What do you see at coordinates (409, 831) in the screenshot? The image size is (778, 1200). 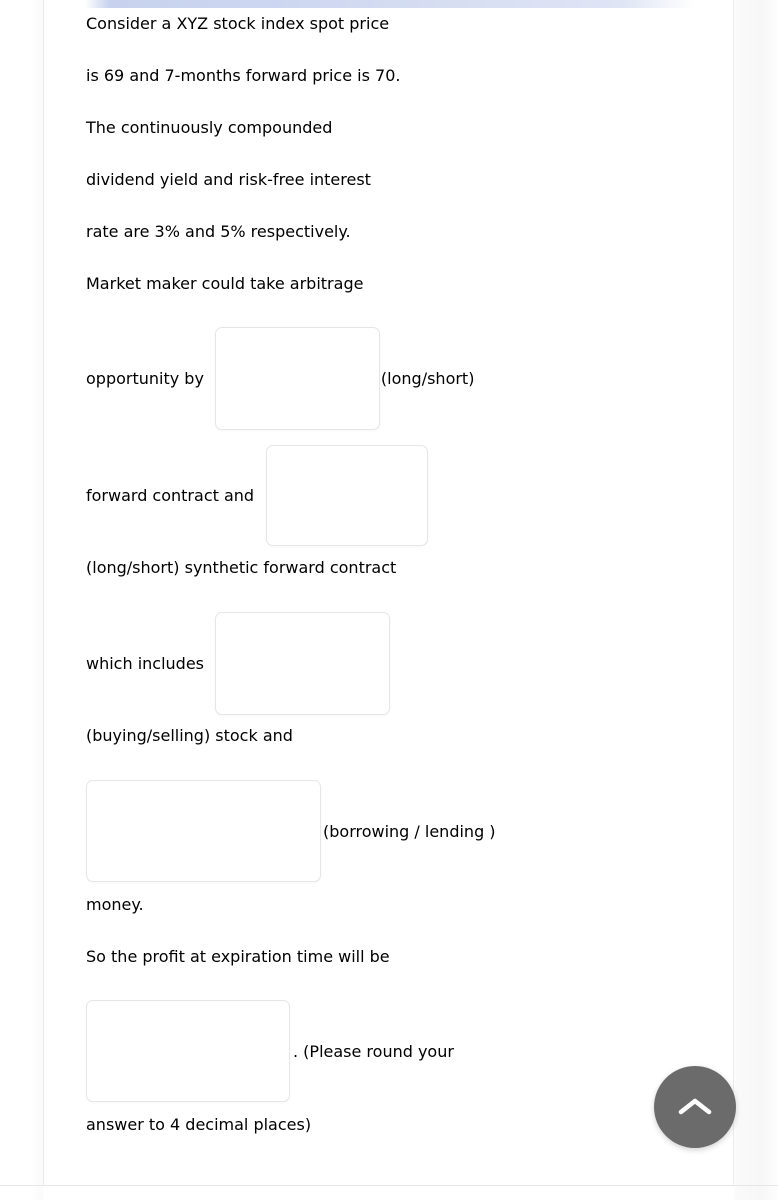 I see `question-text: (borrowing / lending )` at bounding box center [409, 831].